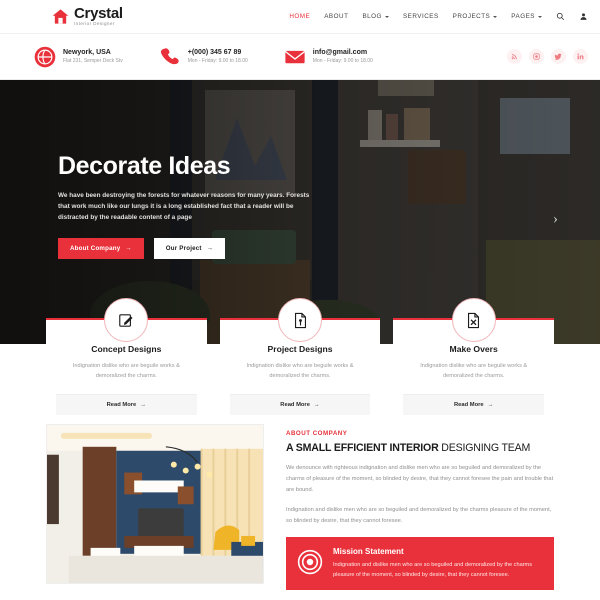 The height and width of the screenshot is (600, 600). Describe the element at coordinates (340, 52) in the screenshot. I see `contact-email-title: info@gmail.com` at that location.